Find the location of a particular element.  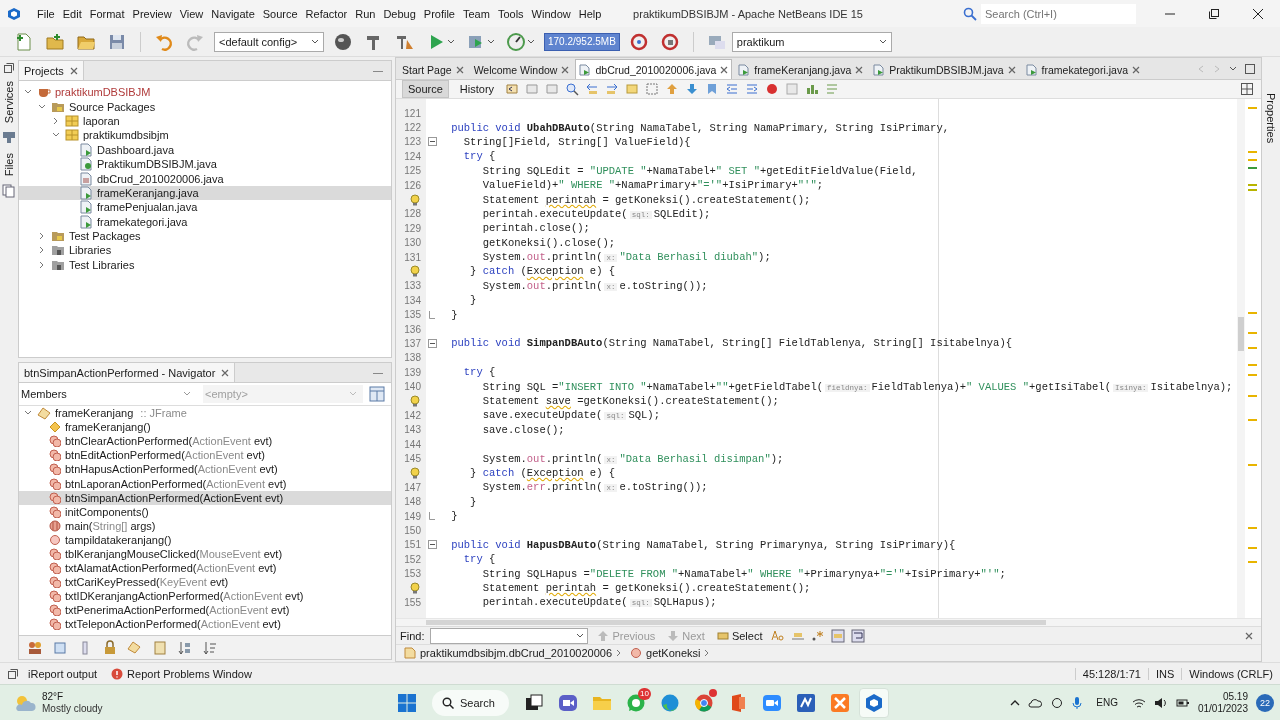

navigator-item: txtCariKeyPressed(KeyEvent evt) is located at coordinates (205, 582).